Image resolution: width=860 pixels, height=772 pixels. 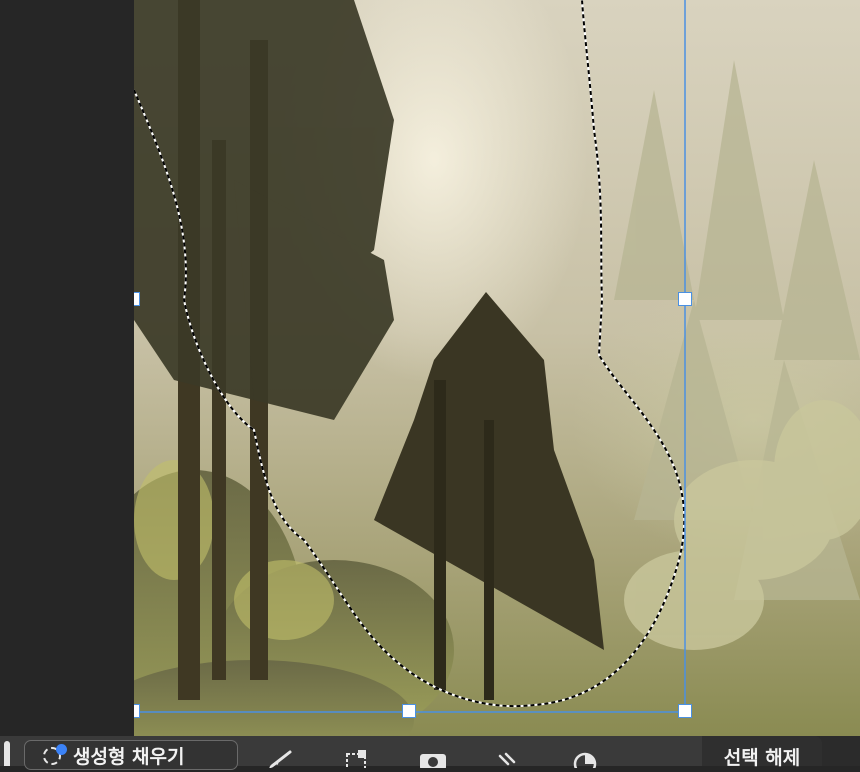 I want to click on handle-bottom-left, so click(x=137, y=711).